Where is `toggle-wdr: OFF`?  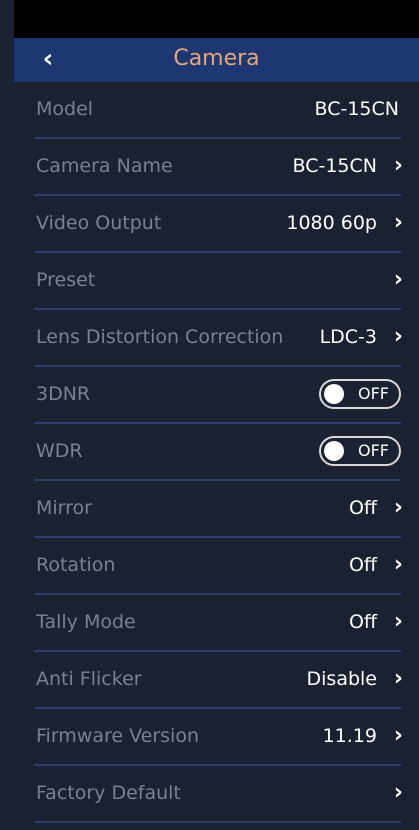
toggle-wdr: OFF is located at coordinates (360, 451).